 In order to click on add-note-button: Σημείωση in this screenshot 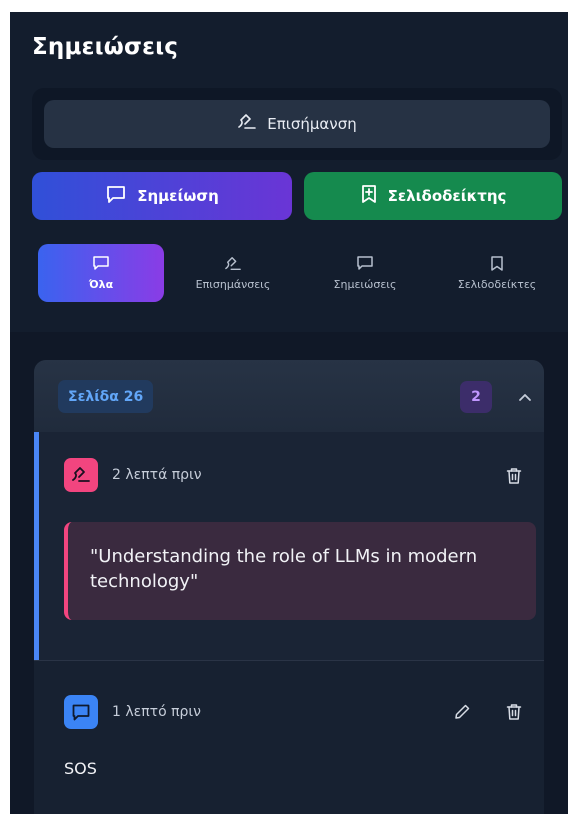, I will do `click(162, 196)`.